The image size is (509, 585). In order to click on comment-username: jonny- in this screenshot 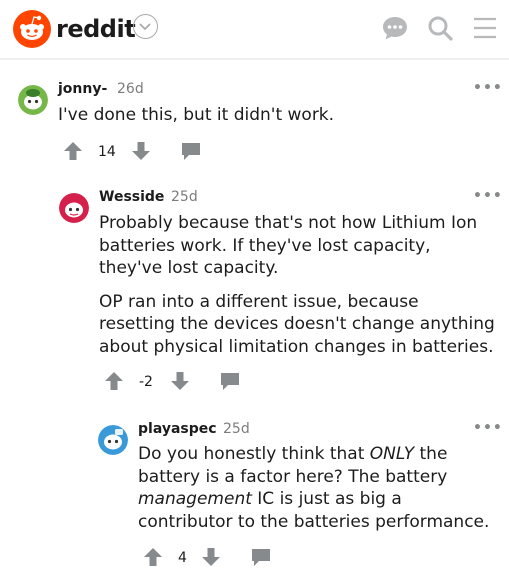, I will do `click(82, 89)`.